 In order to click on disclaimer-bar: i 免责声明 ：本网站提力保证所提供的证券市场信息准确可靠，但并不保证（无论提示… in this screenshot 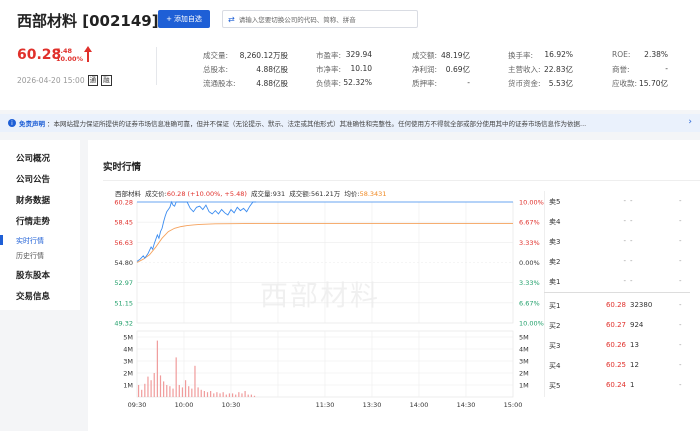, I will do `click(350, 123)`.